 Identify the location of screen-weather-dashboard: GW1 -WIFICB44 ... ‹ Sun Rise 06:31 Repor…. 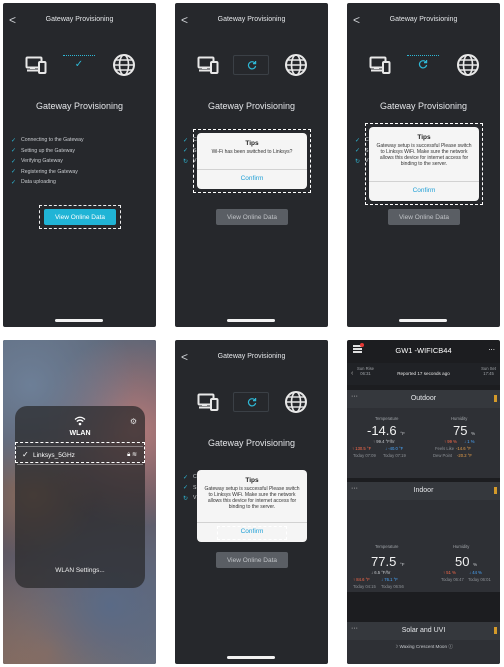
(423, 502).